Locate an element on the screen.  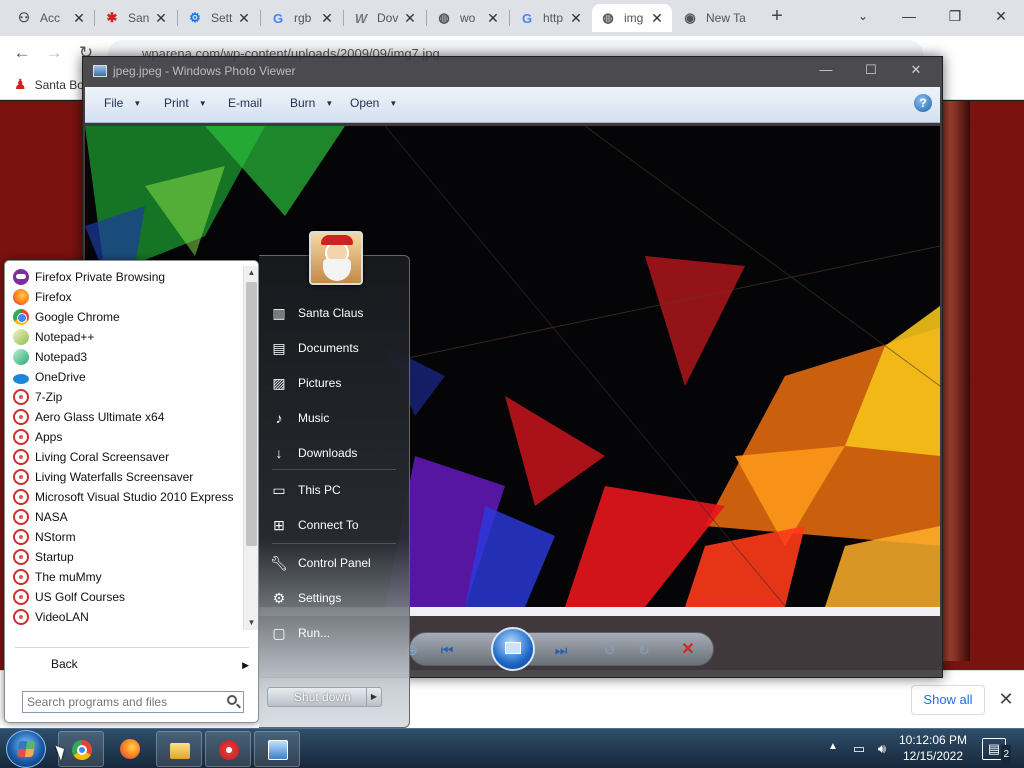
program-item: Living Waterfalls Screensaver is located at coordinates (126, 477).